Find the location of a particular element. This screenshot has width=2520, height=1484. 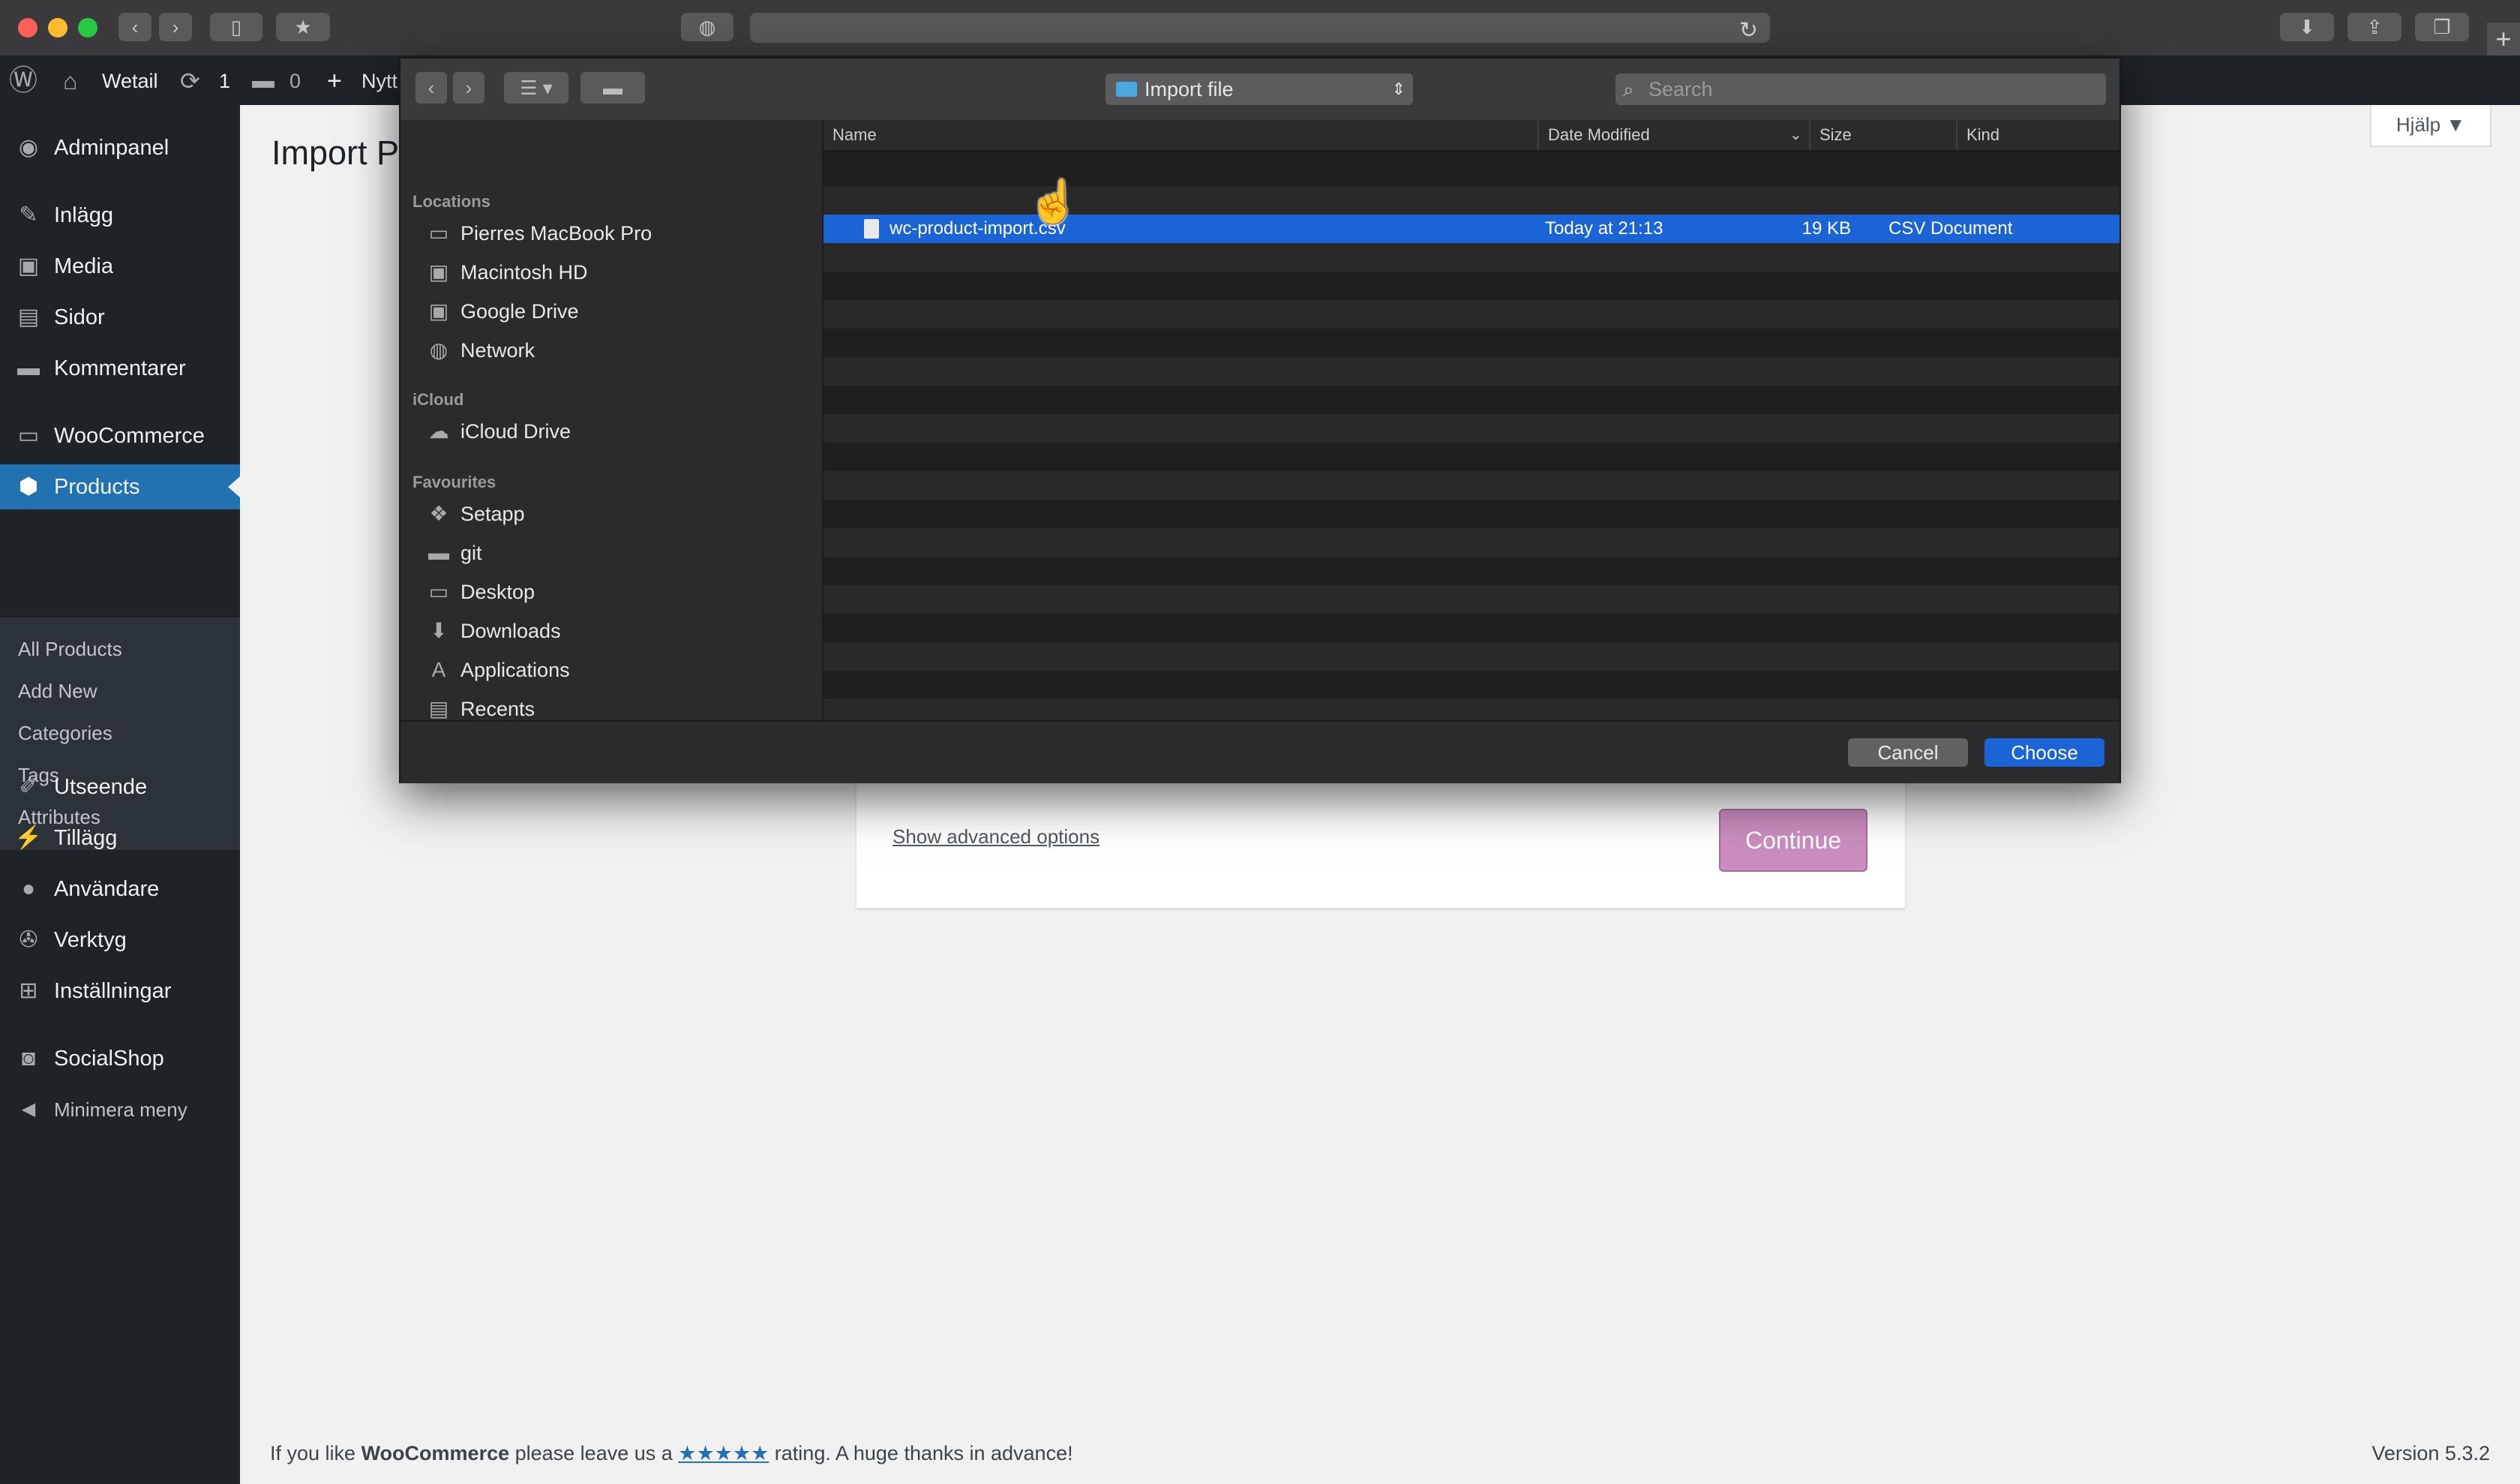

wordpress-logo-icon: Ⓦ is located at coordinates (23, 81).